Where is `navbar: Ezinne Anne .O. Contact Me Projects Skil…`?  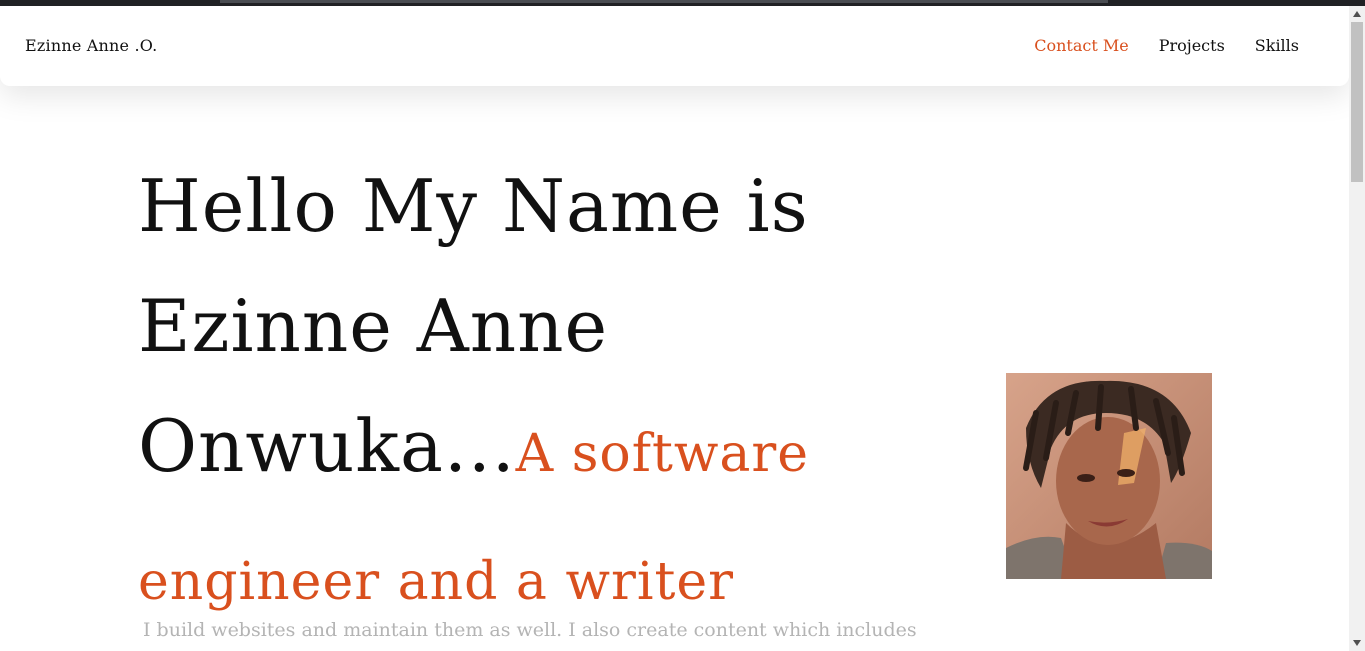
navbar: Ezinne Anne .O. Contact Me Projects Skil… is located at coordinates (674, 46).